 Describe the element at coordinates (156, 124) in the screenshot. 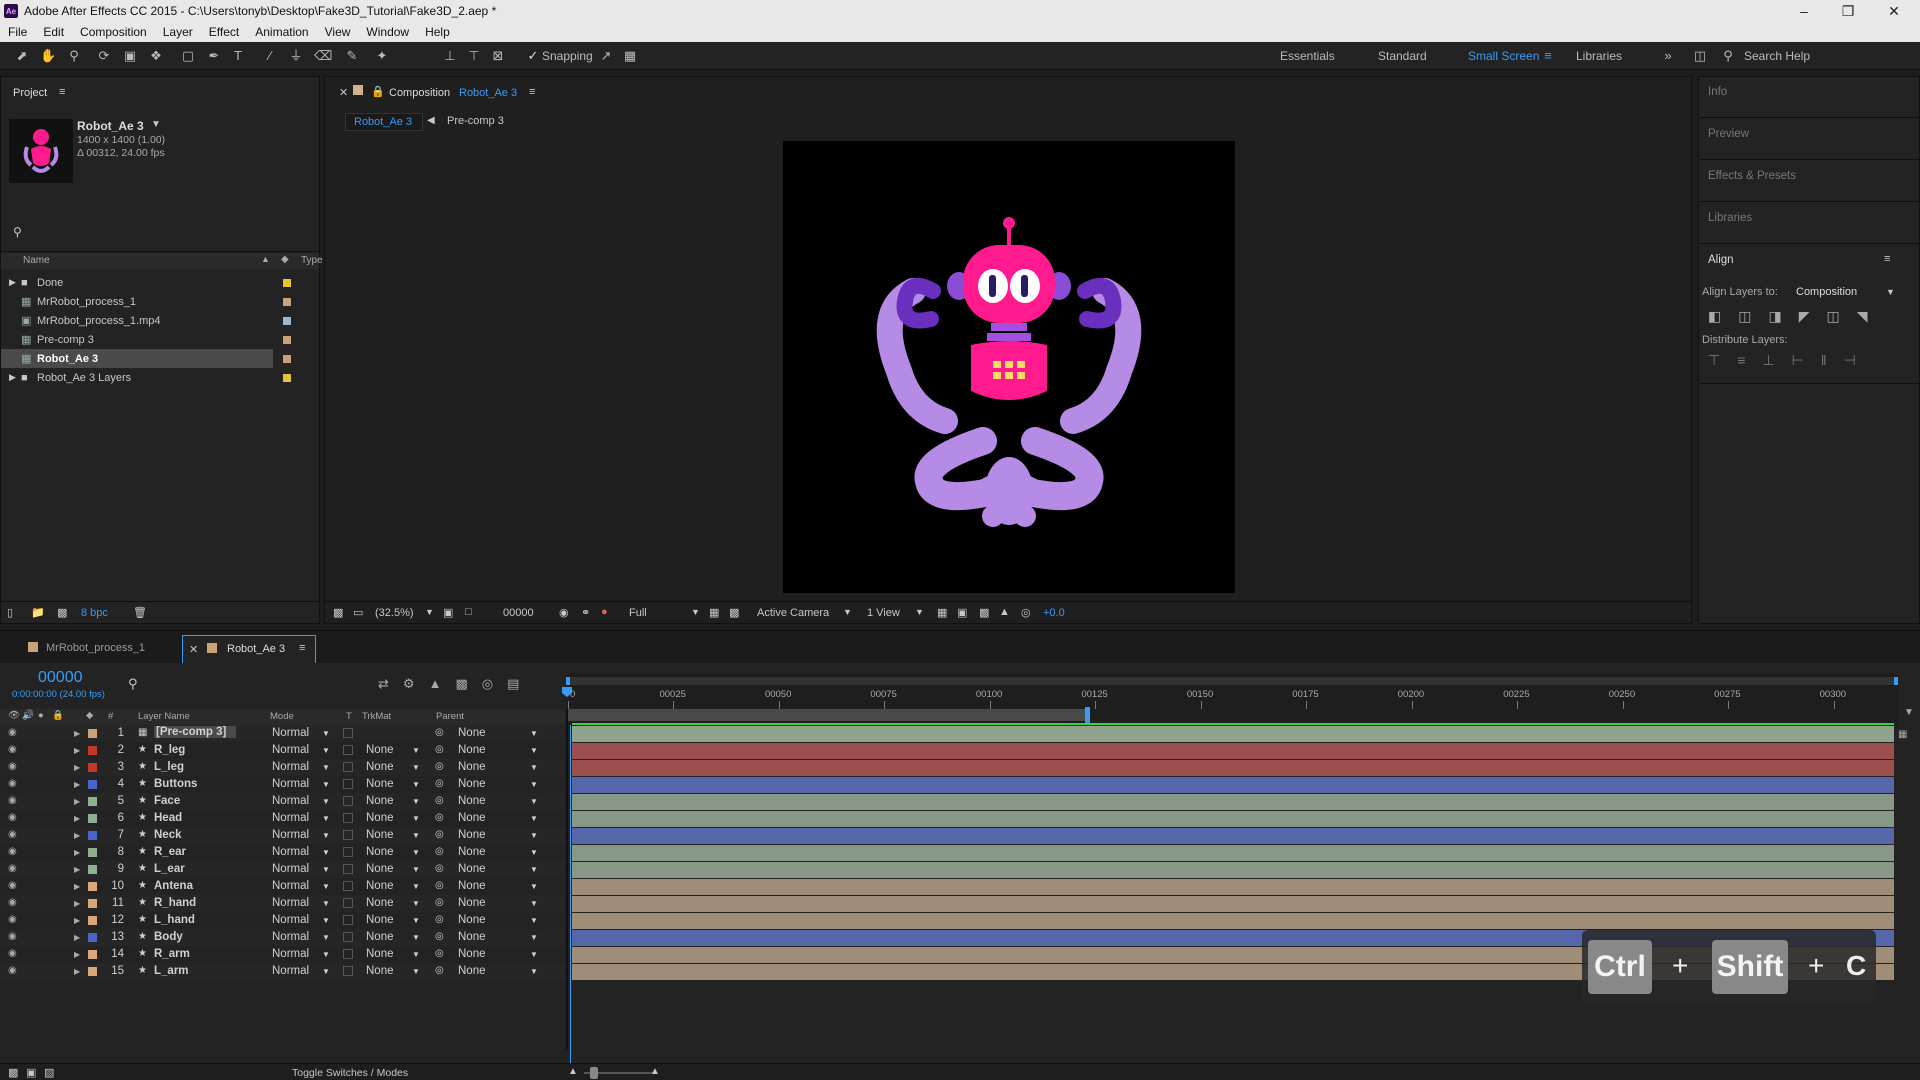

I see `item-dropdown-icon: ▼` at that location.